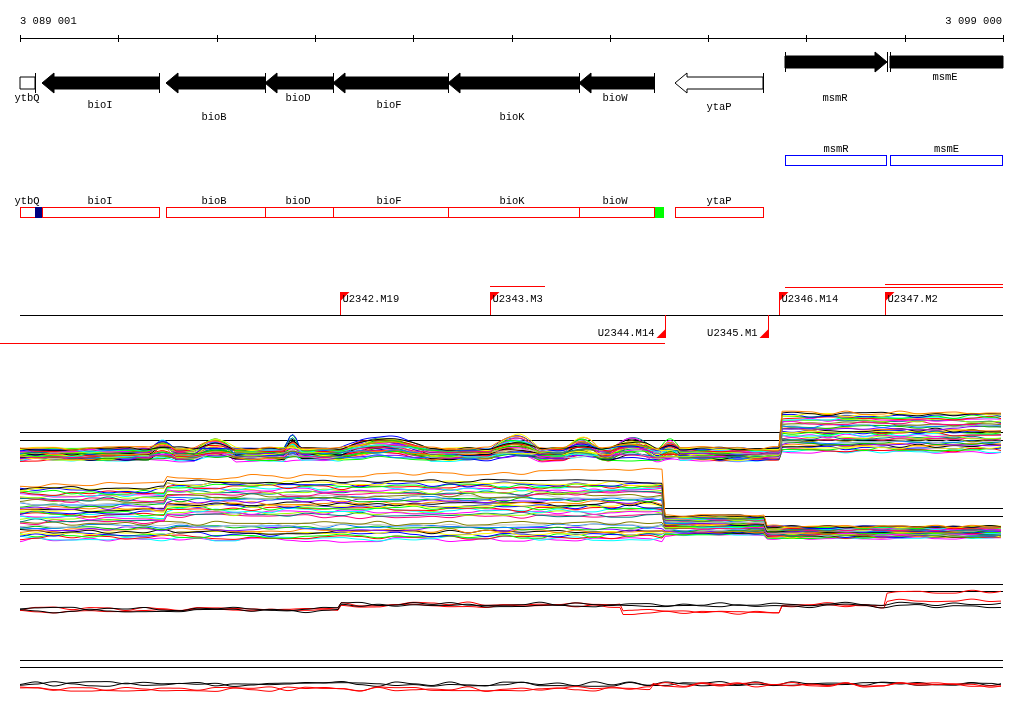 The height and width of the screenshot is (714, 1024). What do you see at coordinates (517, 286) in the screenshot?
I see `tu-extent-line` at bounding box center [517, 286].